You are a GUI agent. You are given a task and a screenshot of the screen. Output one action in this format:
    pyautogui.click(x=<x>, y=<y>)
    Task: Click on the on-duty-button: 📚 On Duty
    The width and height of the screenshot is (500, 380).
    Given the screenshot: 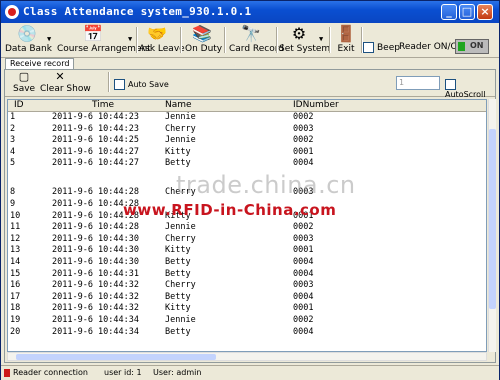 What is the action you would take?
    pyautogui.click(x=203, y=39)
    